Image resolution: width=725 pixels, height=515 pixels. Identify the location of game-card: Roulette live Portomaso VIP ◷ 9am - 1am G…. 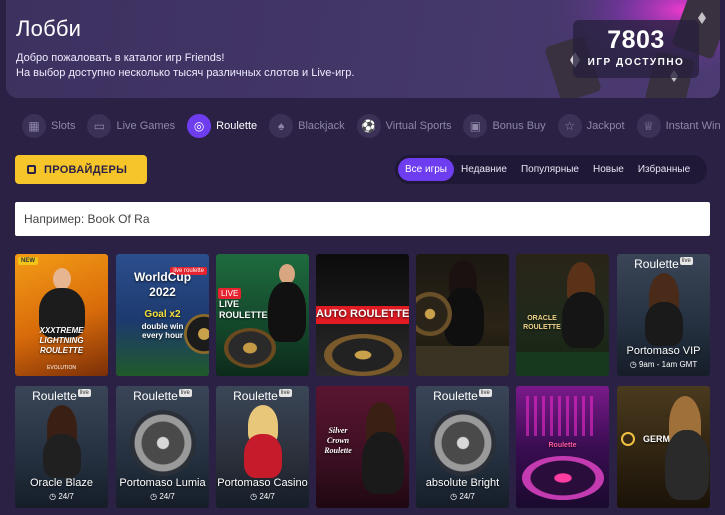
(663, 315).